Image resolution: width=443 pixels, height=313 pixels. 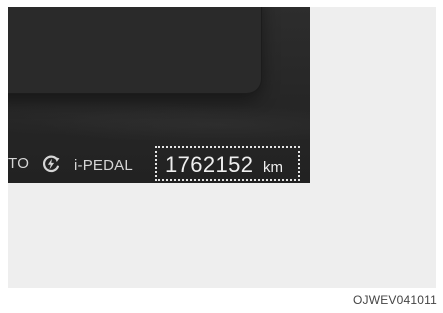 What do you see at coordinates (209, 164) in the screenshot?
I see `odometer-value: 1762152` at bounding box center [209, 164].